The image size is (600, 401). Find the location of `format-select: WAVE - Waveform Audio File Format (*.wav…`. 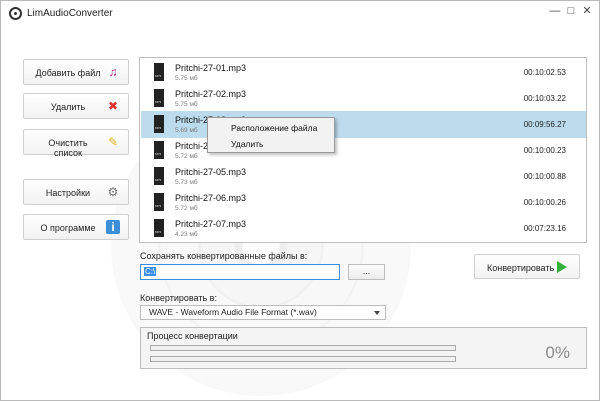

format-select: WAVE - Waveform Audio File Format (*.wav… is located at coordinates (263, 312).